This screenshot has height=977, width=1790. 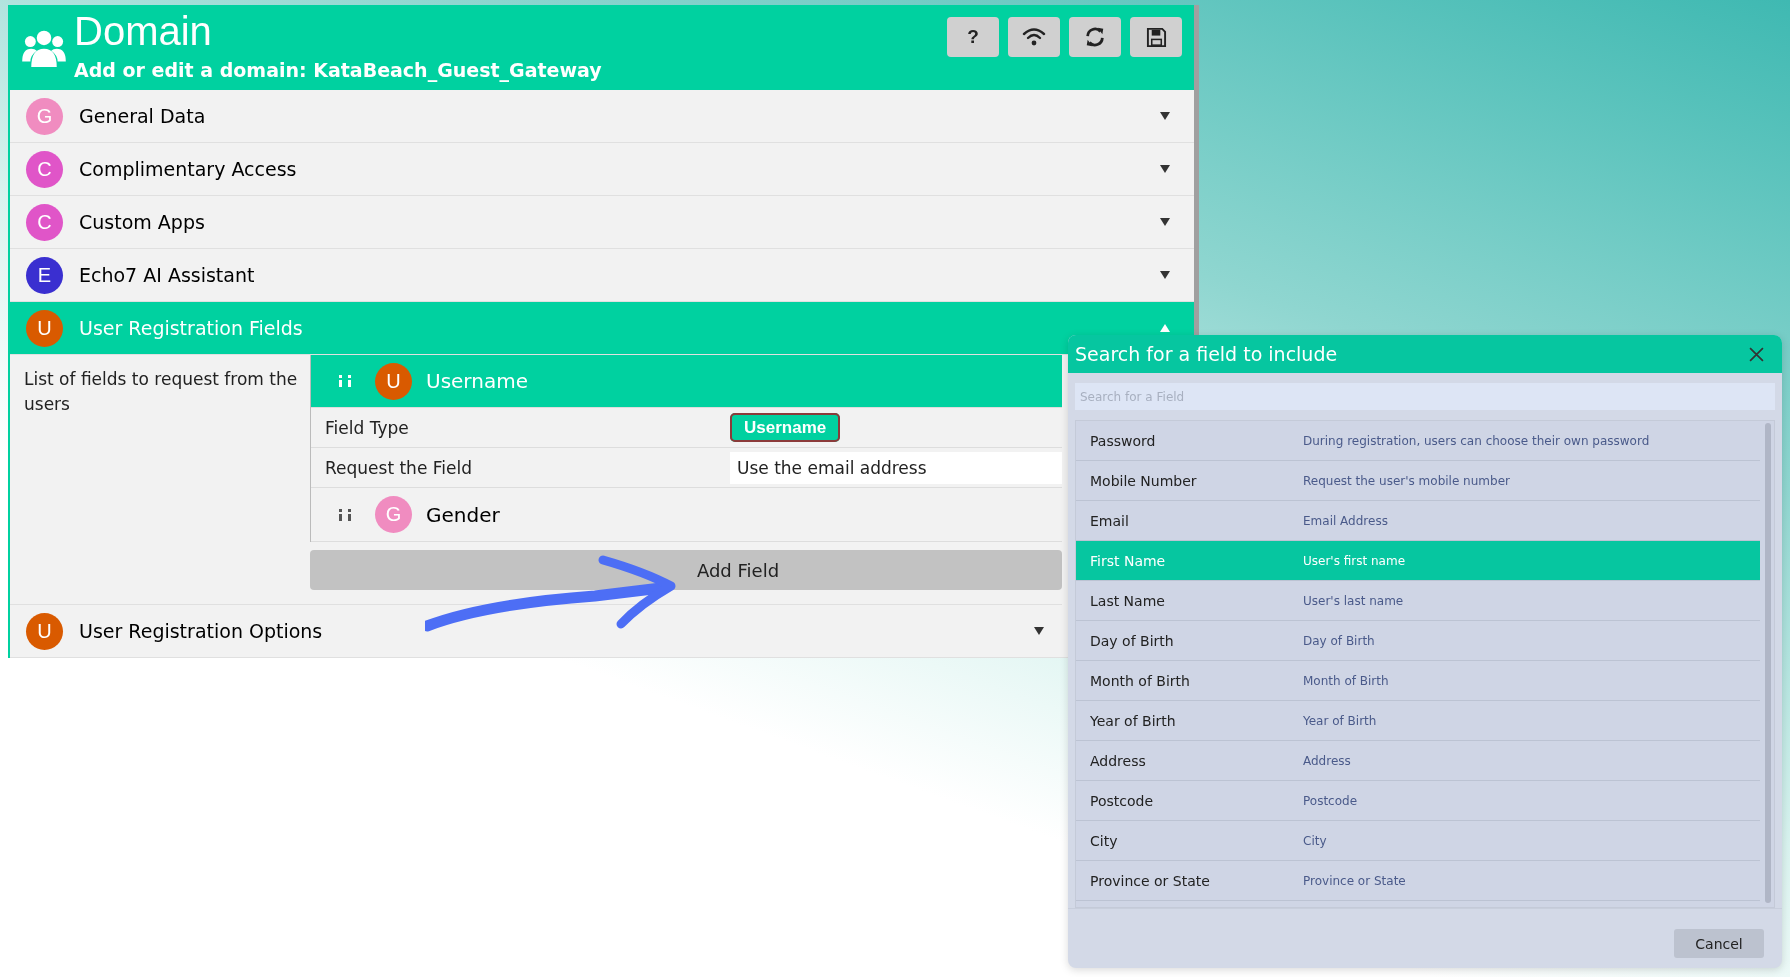 What do you see at coordinates (686, 570) in the screenshot?
I see `add-field-button: Add Field` at bounding box center [686, 570].